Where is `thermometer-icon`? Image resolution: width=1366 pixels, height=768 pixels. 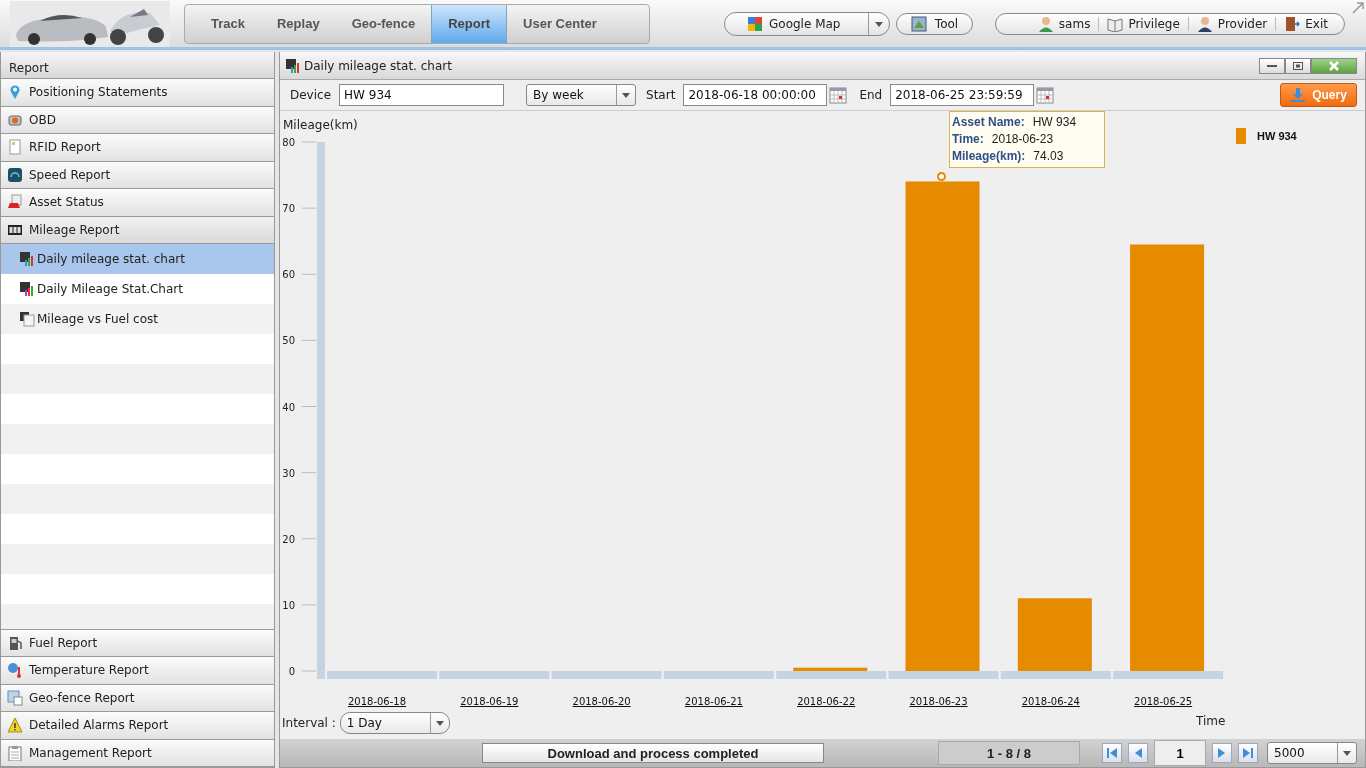
thermometer-icon is located at coordinates (15, 670).